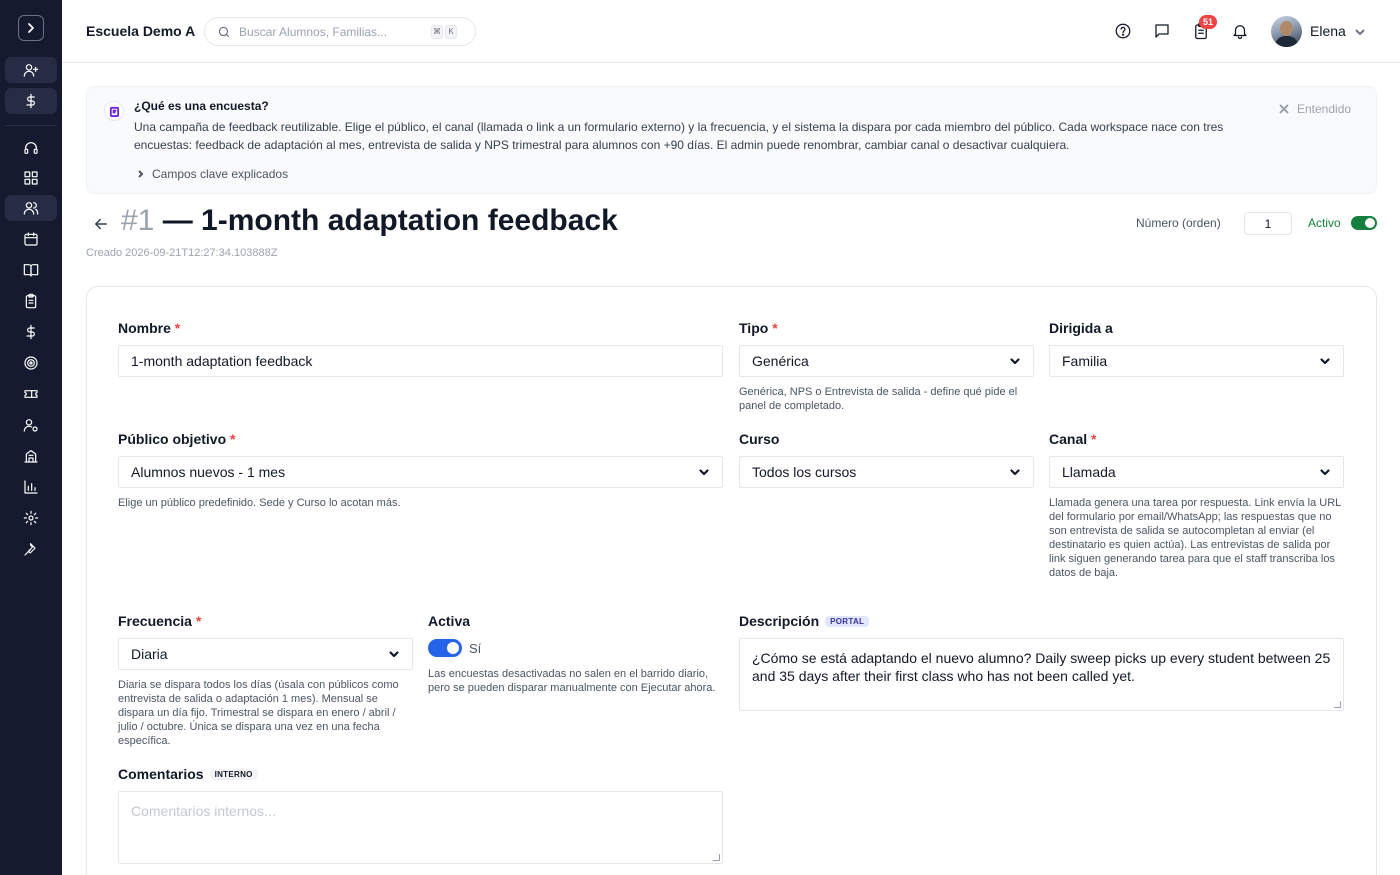 The image size is (1400, 875). Describe the element at coordinates (445, 648) in the screenshot. I see `activa-toggle` at that location.